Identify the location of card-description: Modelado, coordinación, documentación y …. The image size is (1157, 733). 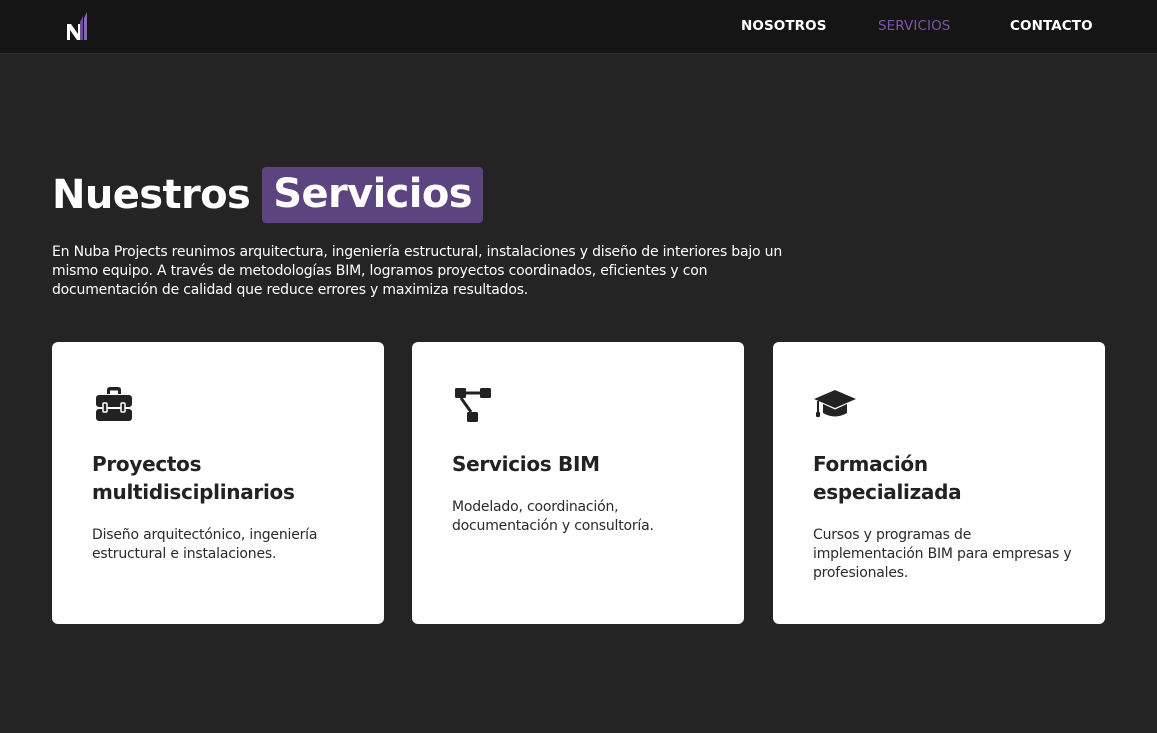
(553, 516).